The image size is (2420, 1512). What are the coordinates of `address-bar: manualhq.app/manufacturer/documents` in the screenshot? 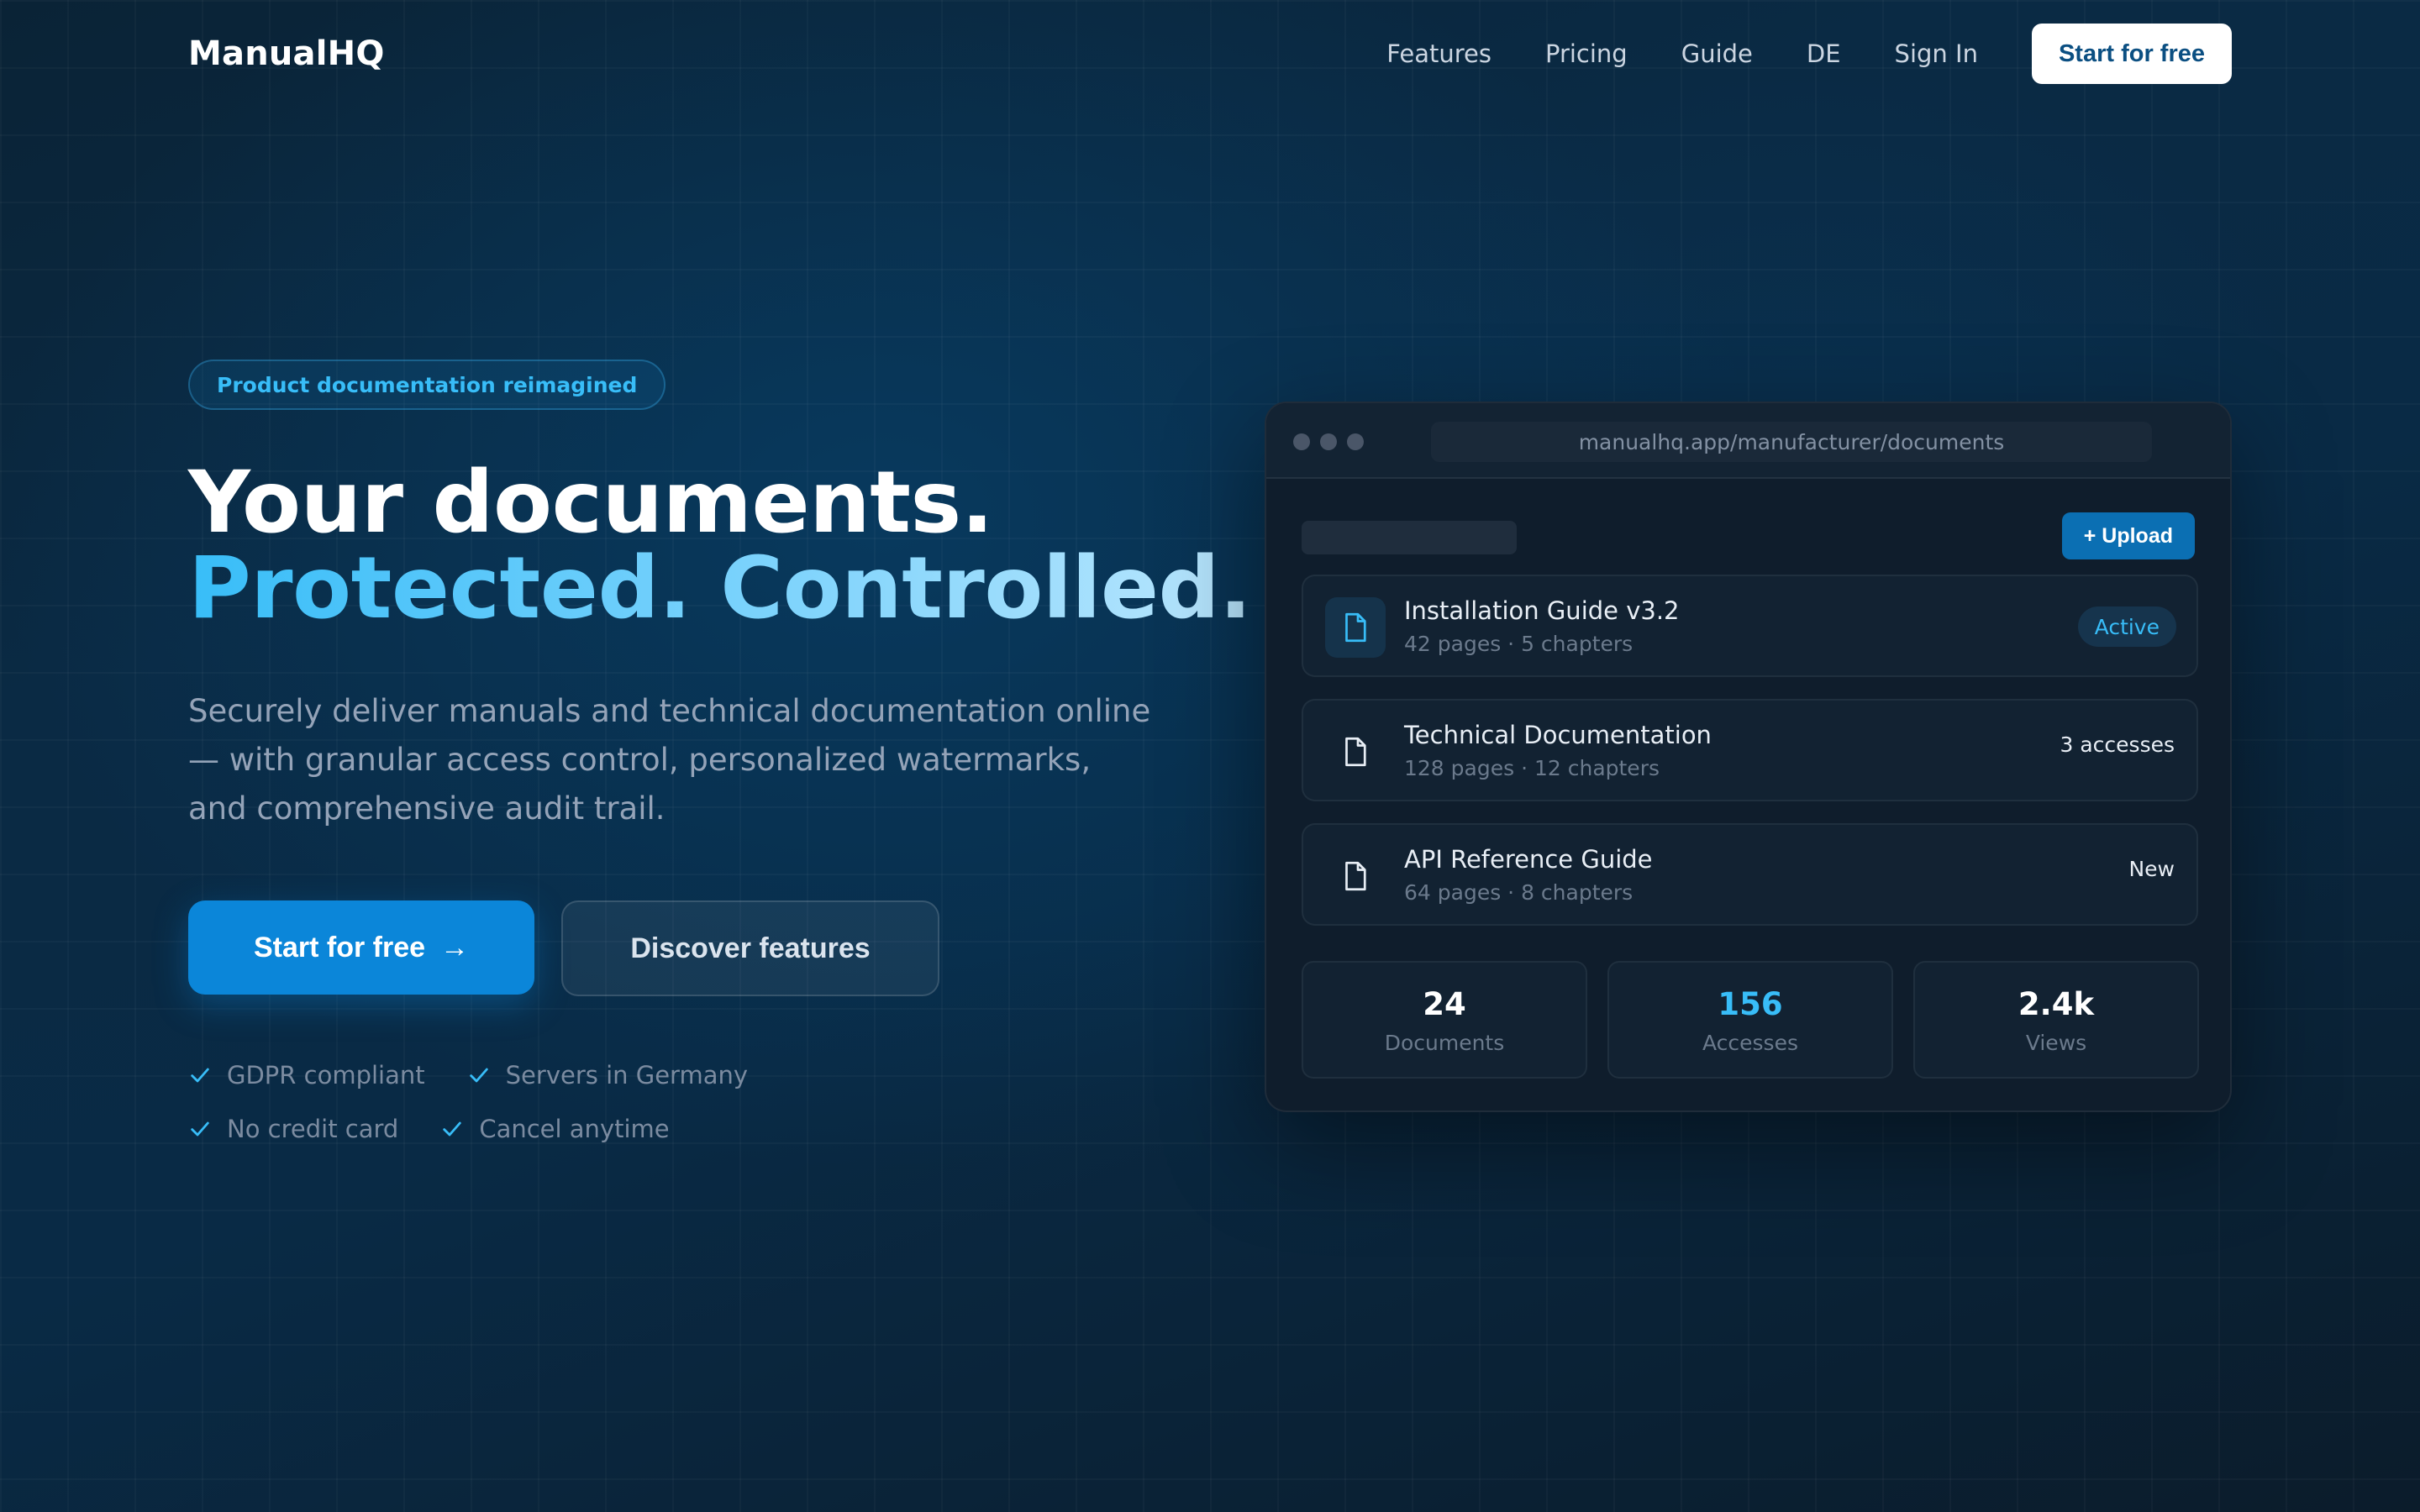 It's located at (1792, 442).